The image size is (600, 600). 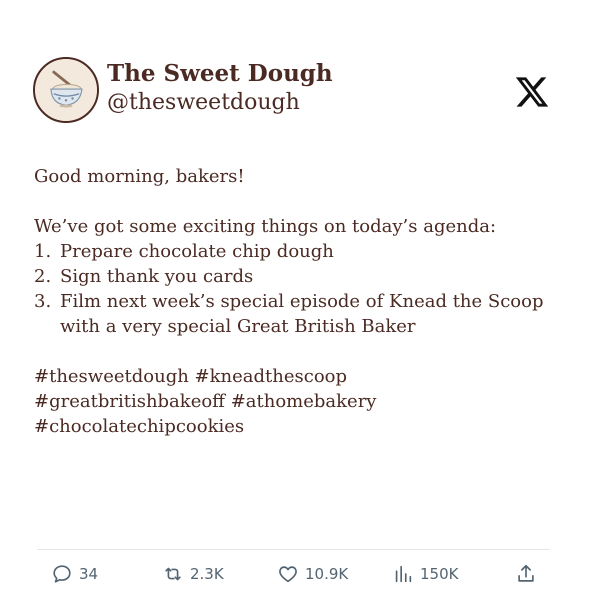 I want to click on display-name: The Sweet Dough, so click(x=220, y=73).